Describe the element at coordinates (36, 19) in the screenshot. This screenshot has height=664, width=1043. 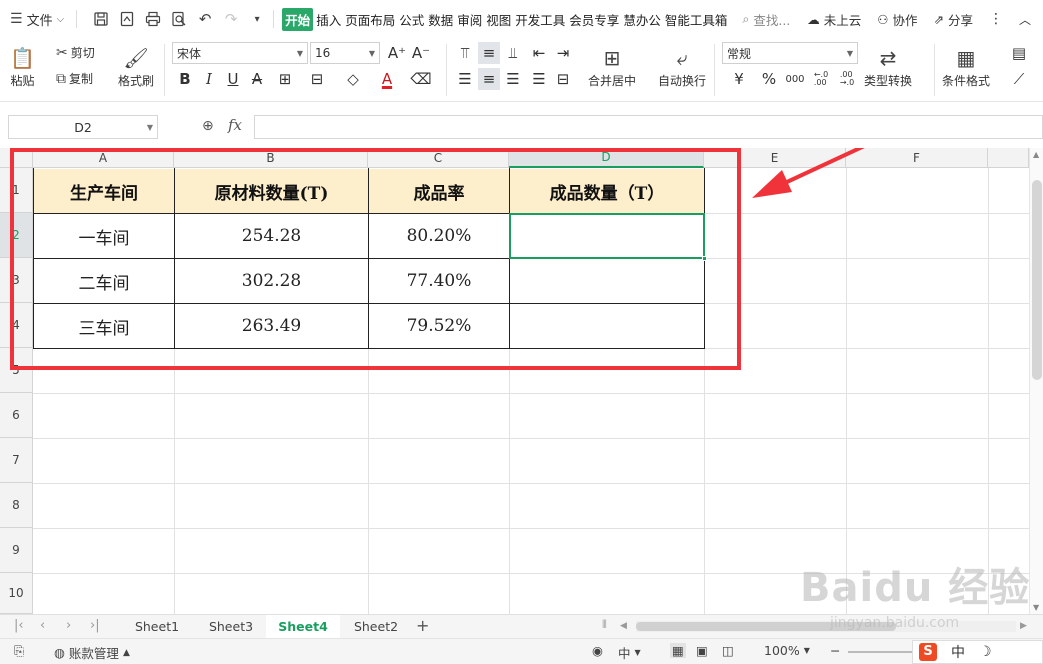
I see `file-menu: ☰ 文件 ⌵` at that location.